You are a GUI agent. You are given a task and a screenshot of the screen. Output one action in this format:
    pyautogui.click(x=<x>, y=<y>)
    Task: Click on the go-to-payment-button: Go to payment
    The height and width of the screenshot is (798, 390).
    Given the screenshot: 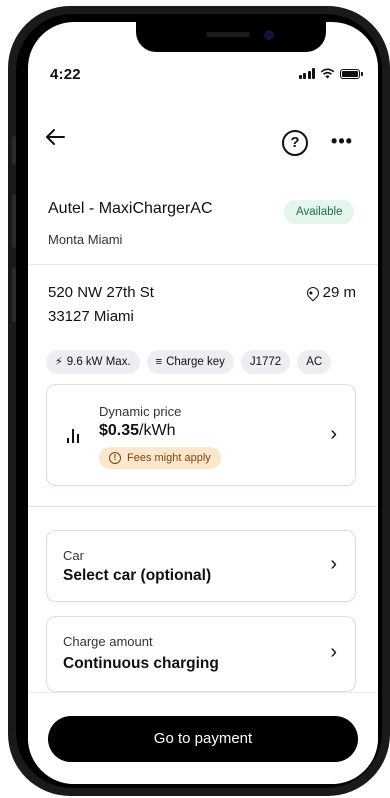 What is the action you would take?
    pyautogui.click(x=203, y=739)
    